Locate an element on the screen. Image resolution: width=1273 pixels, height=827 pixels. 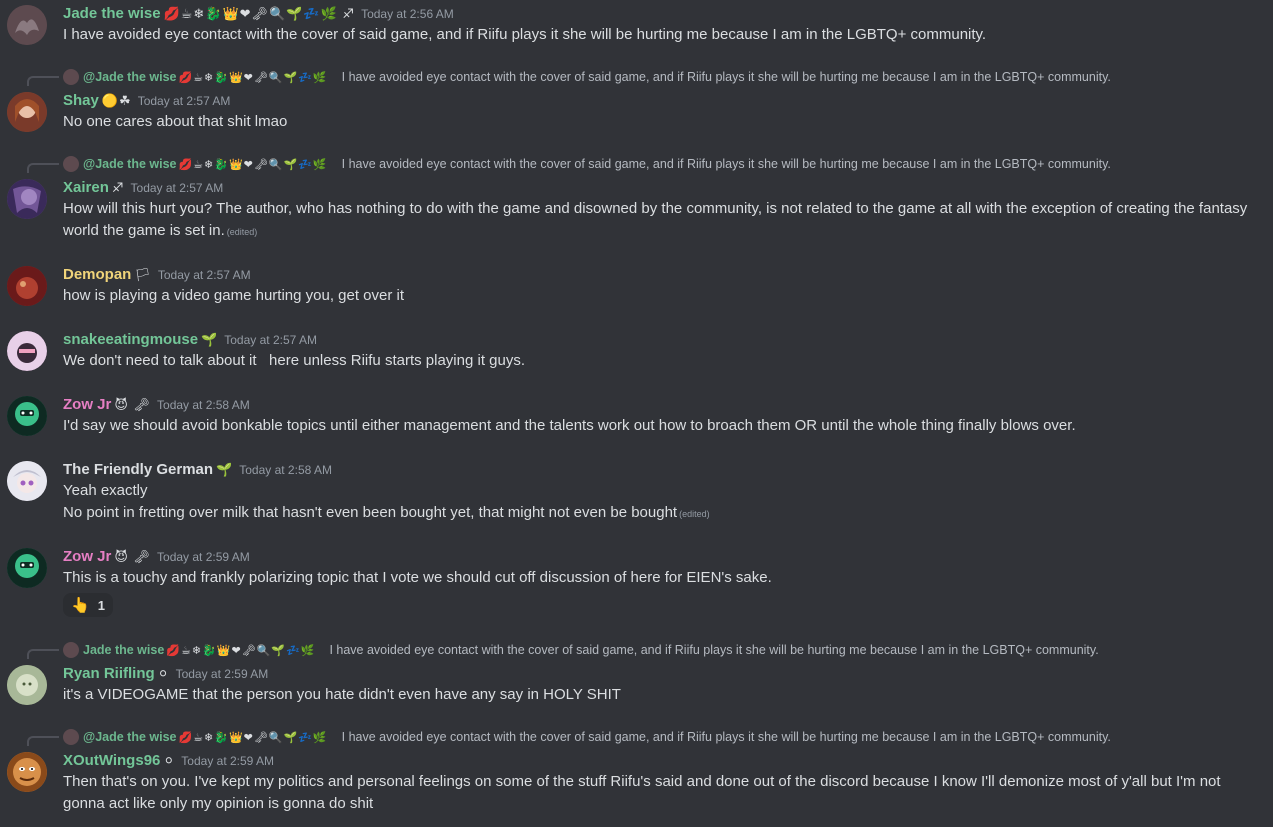
username: snakeeatingmouse is located at coordinates (130, 340).